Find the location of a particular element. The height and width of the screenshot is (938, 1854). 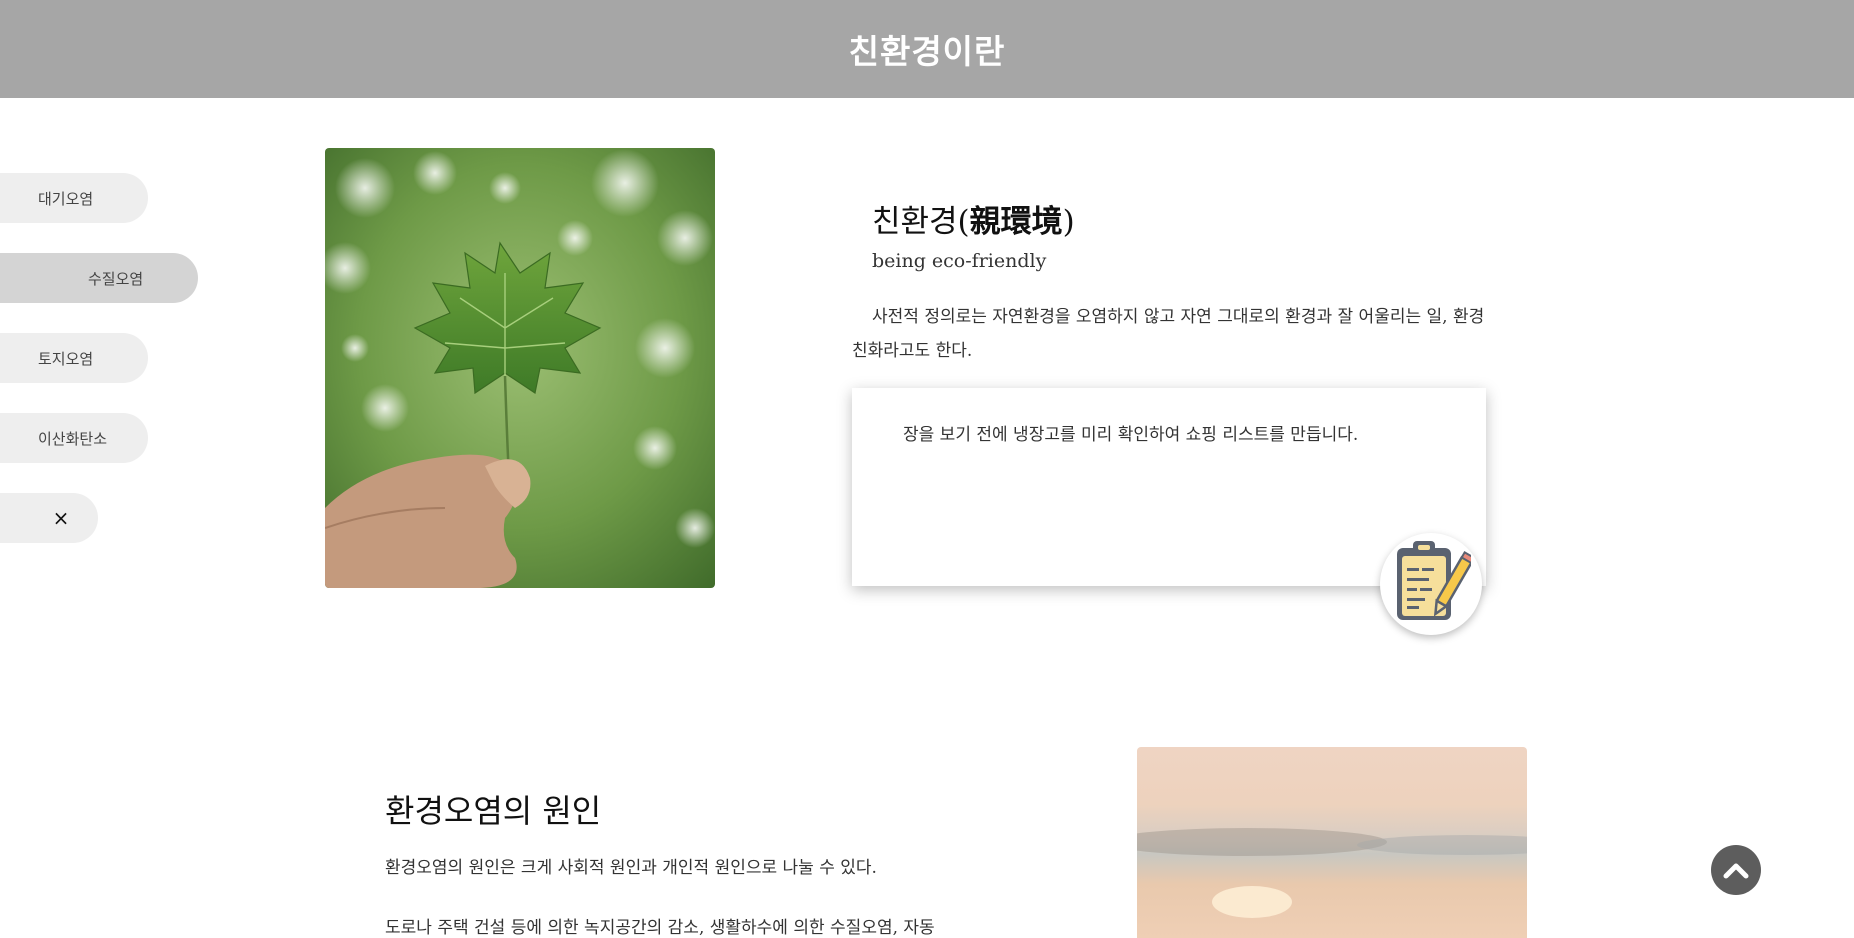

pollution-causes-title: 환경오염의 원인 is located at coordinates (493, 811).